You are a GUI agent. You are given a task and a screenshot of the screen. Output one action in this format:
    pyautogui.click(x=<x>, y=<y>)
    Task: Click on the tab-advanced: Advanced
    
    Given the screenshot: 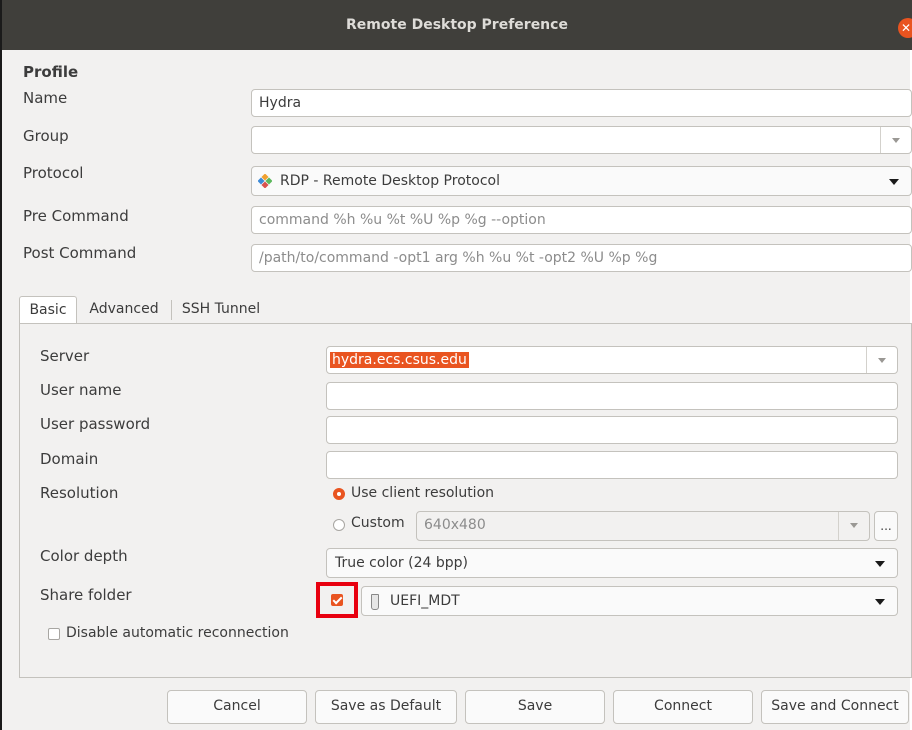 What is the action you would take?
    pyautogui.click(x=124, y=310)
    